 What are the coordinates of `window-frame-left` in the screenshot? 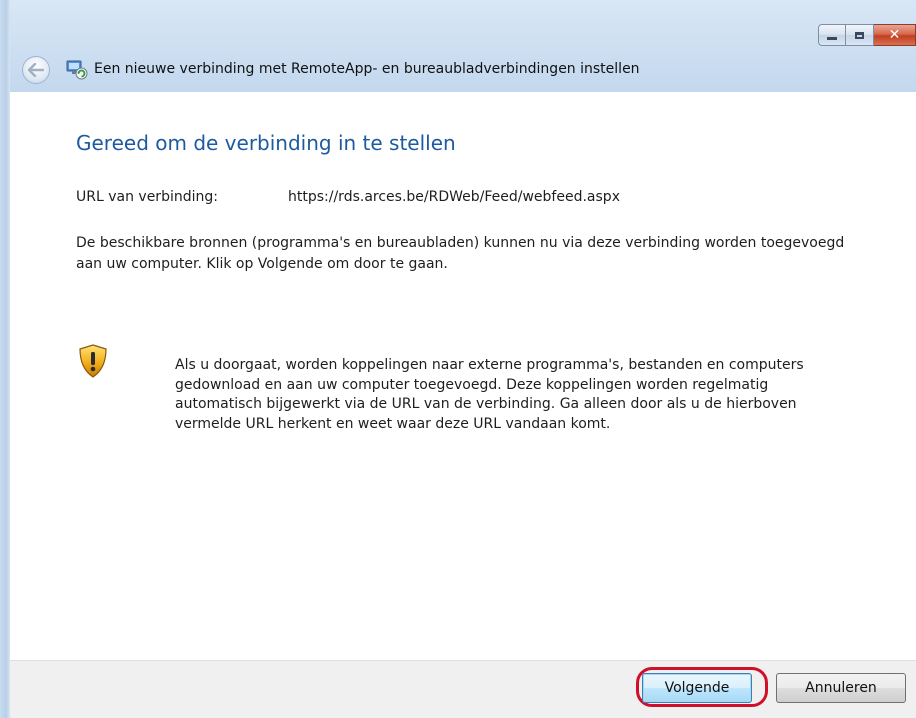 It's located at (5, 359).